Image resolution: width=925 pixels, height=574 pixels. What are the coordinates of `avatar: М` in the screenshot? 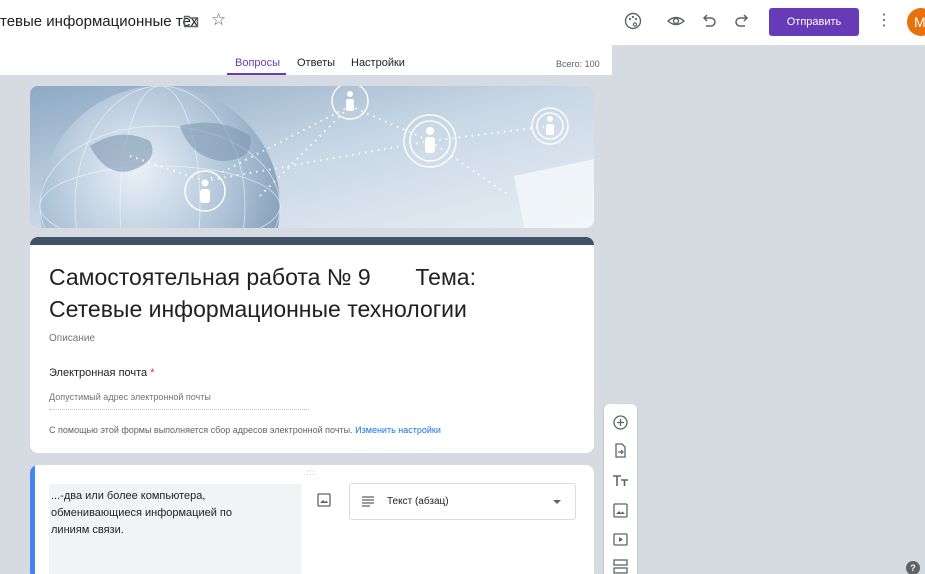 It's located at (916, 22).